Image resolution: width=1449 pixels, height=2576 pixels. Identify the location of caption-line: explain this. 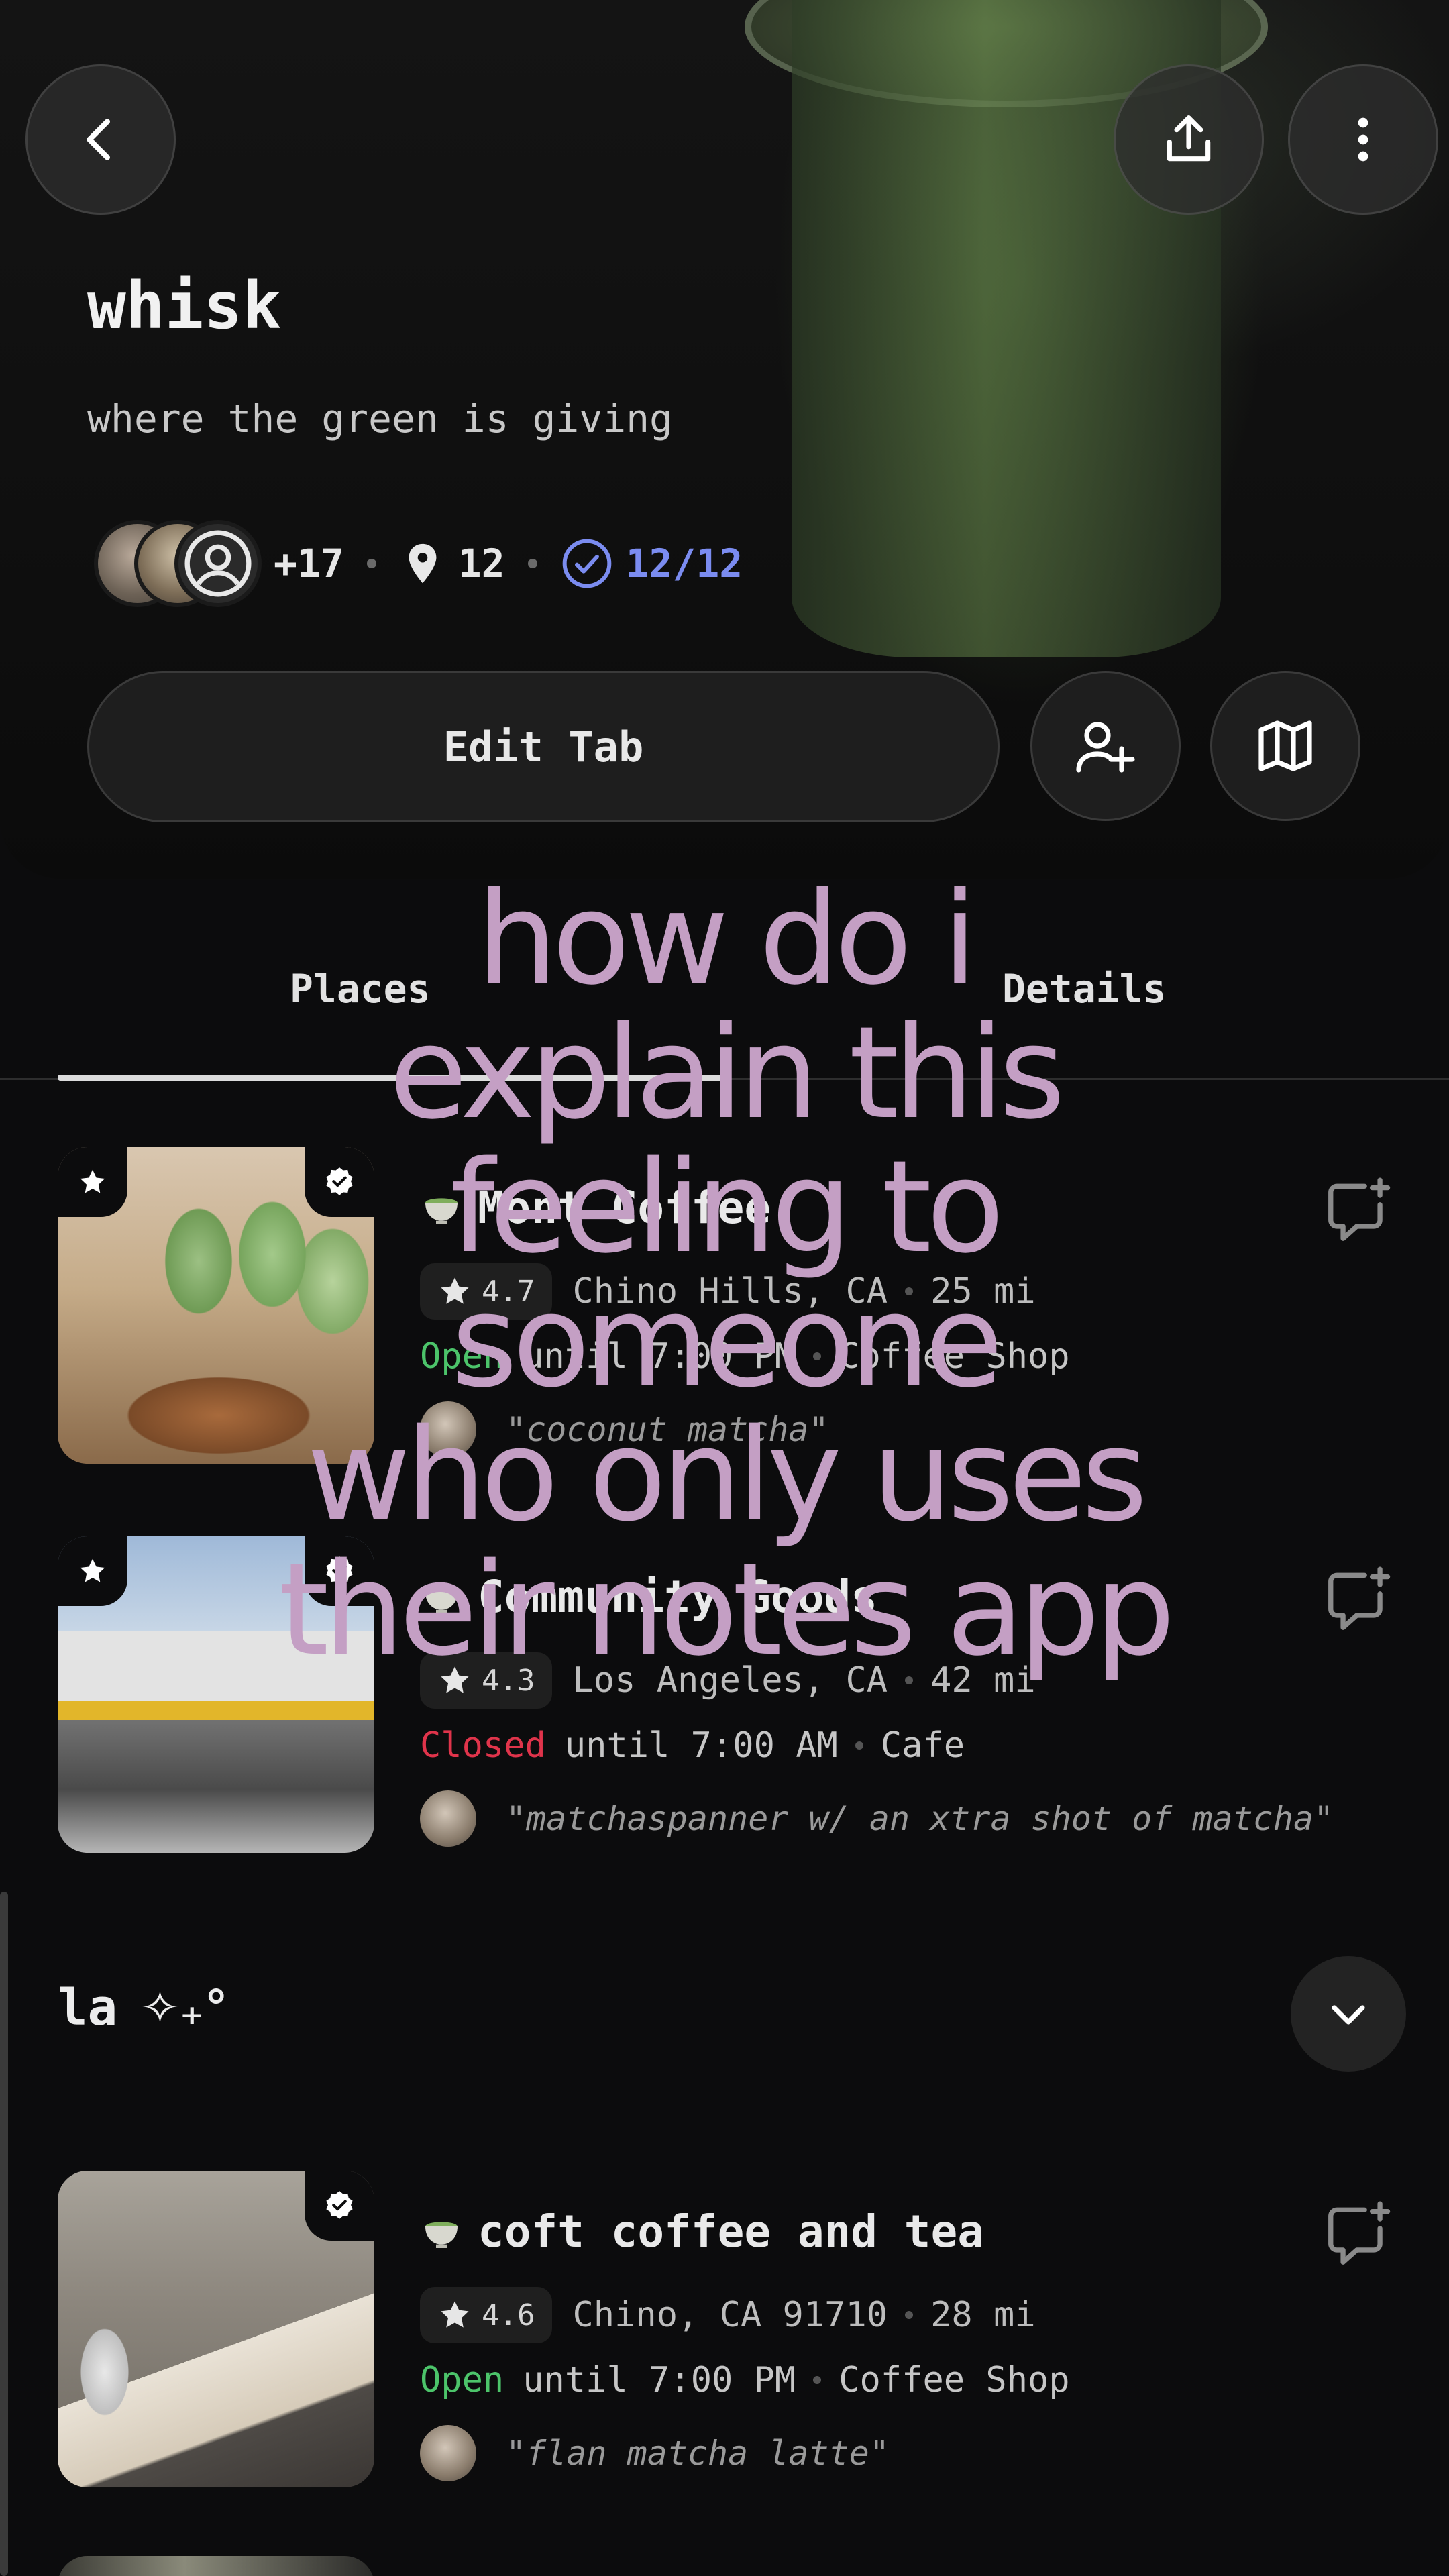
(726, 1073).